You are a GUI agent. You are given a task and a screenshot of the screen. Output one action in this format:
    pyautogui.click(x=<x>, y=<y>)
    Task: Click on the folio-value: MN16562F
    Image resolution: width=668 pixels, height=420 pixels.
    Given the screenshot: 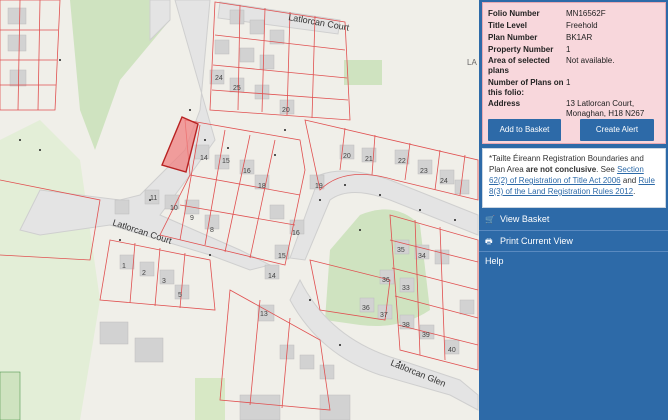 What is the action you would take?
    pyautogui.click(x=586, y=13)
    